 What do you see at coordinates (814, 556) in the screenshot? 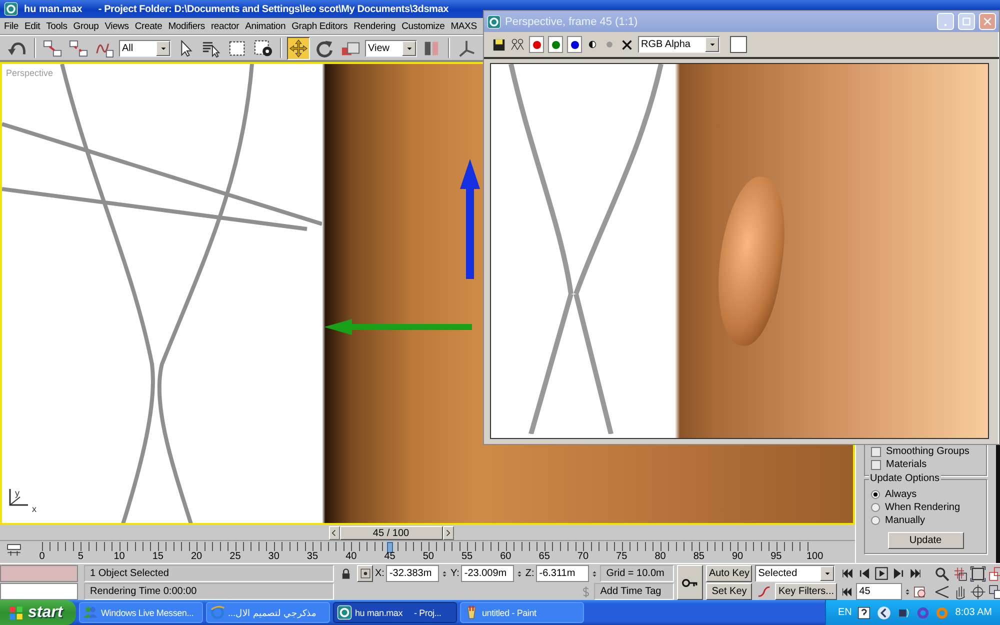
I see `frame-number: 100` at bounding box center [814, 556].